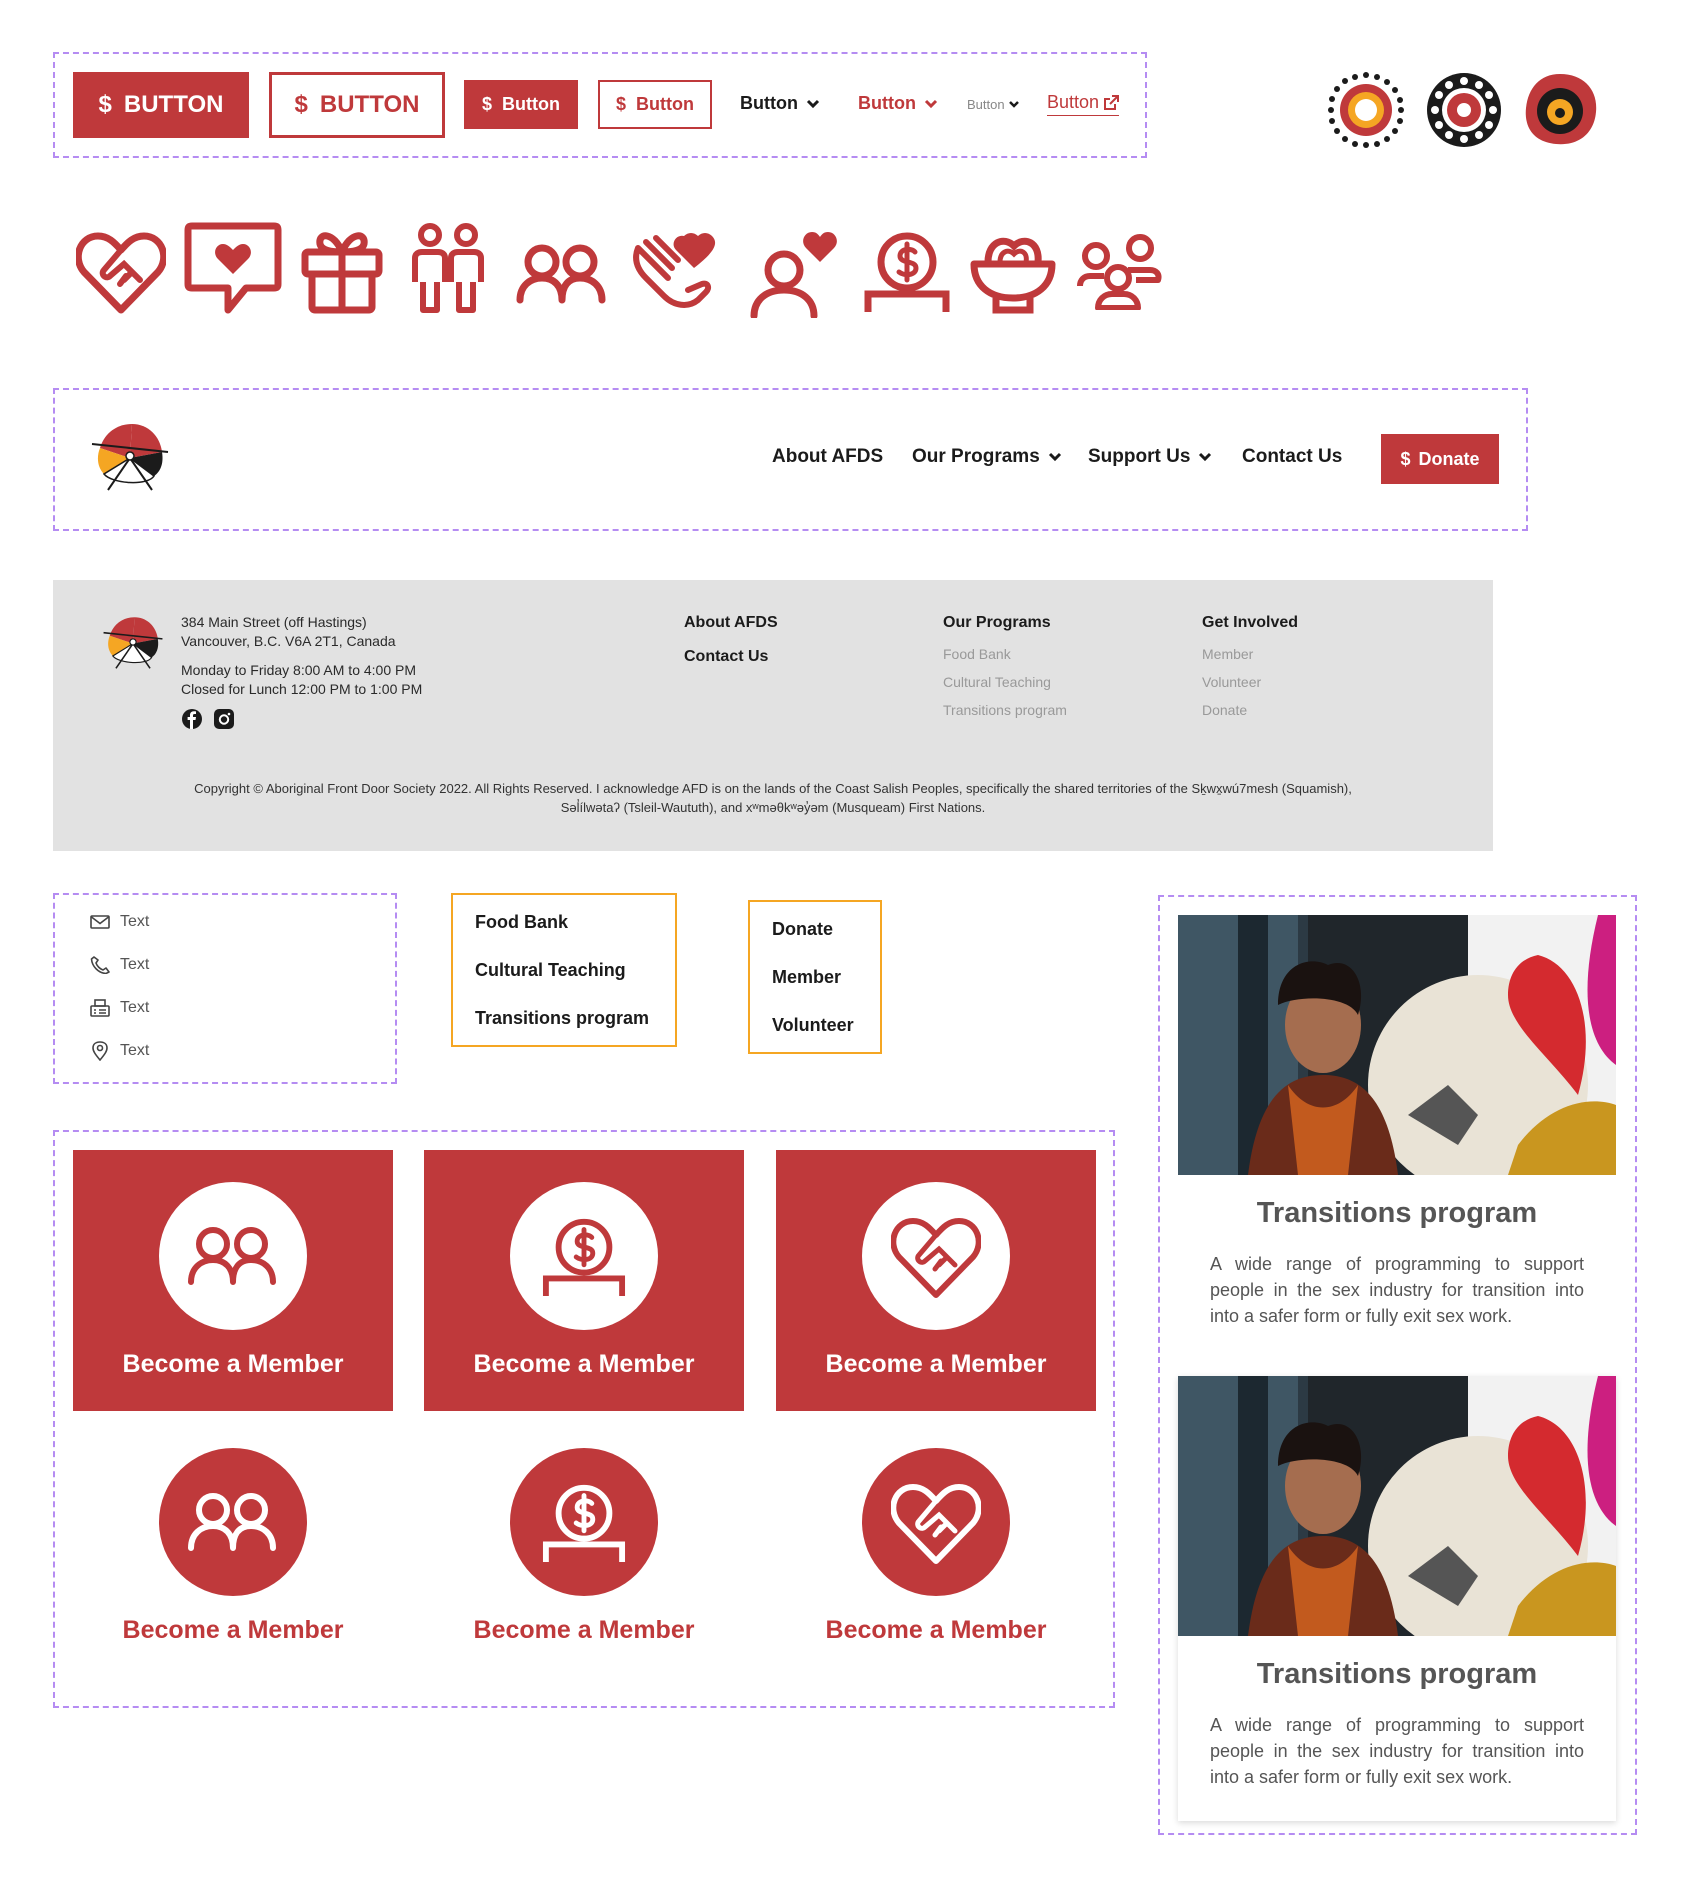 This screenshot has height=1878, width=1682. Describe the element at coordinates (1464, 110) in the screenshot. I see `beaded-ring-medallion-icon` at that location.